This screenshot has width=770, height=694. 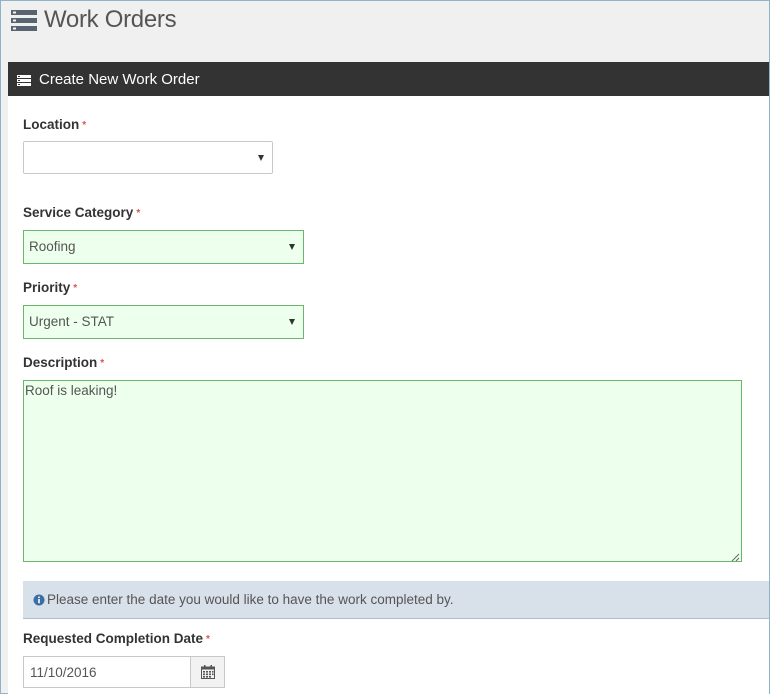 What do you see at coordinates (119, 79) in the screenshot?
I see `panel-title: Create New Work Order` at bounding box center [119, 79].